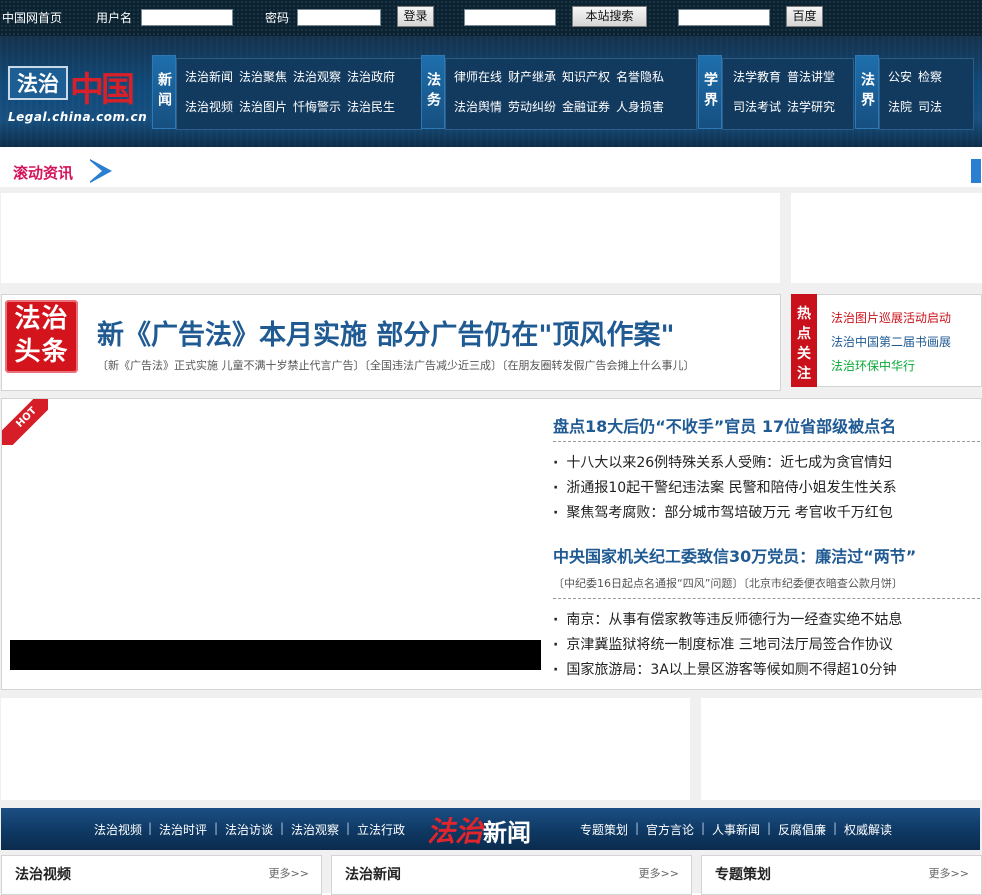  Describe the element at coordinates (722, 462) in the screenshot. I see `news-list-item: 十八大以来26例特殊关系人受贿：近七成为贪官情妇` at that location.